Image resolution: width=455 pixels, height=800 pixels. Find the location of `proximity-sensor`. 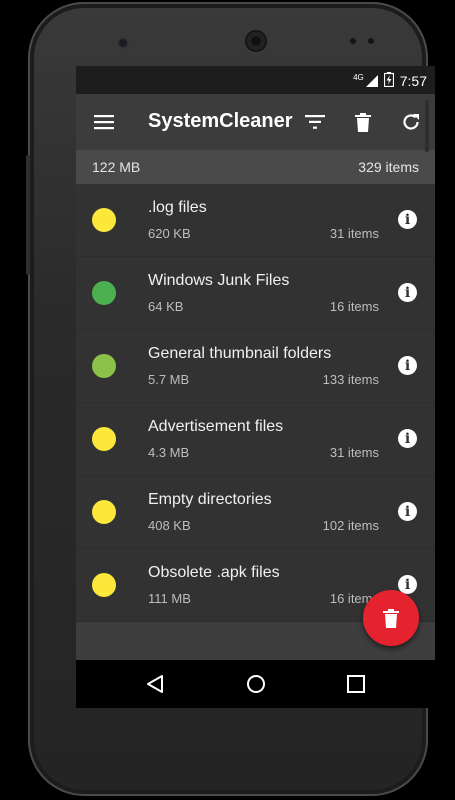

proximity-sensor is located at coordinates (353, 41).